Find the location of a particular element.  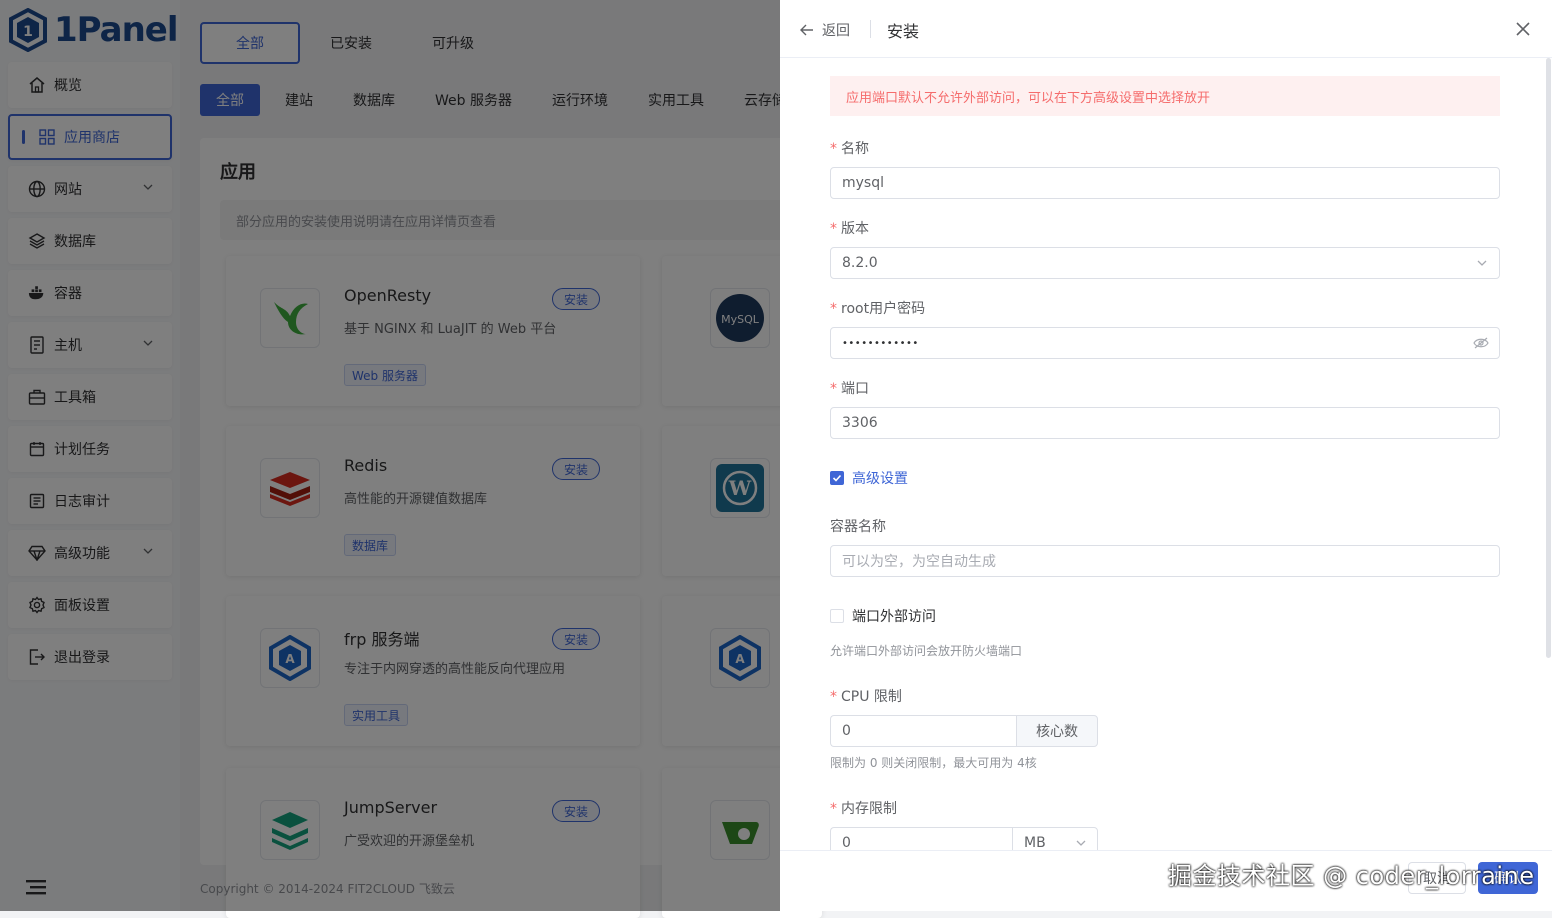

drawer-header: 返回 安装 is located at coordinates (1166, 29).